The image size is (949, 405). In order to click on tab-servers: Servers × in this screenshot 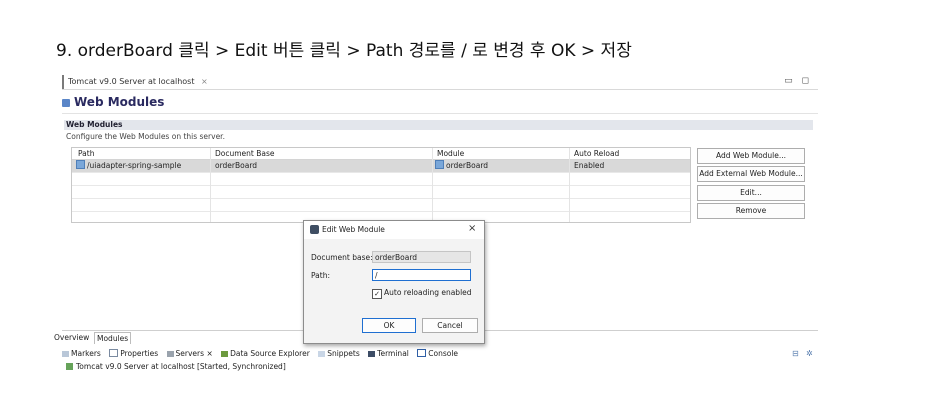, I will do `click(189, 353)`.